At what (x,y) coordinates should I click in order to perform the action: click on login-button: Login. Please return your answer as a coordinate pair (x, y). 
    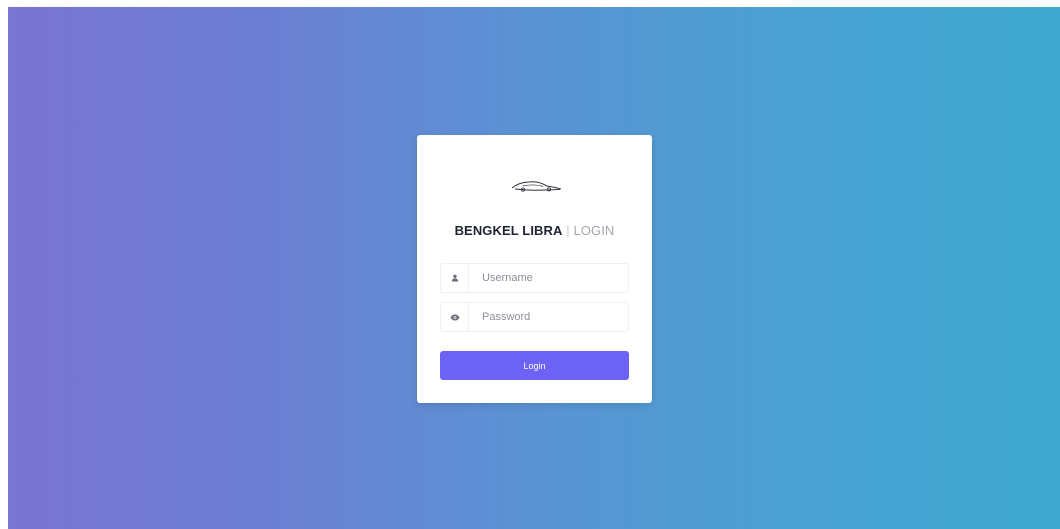
    Looking at the image, I should click on (534, 365).